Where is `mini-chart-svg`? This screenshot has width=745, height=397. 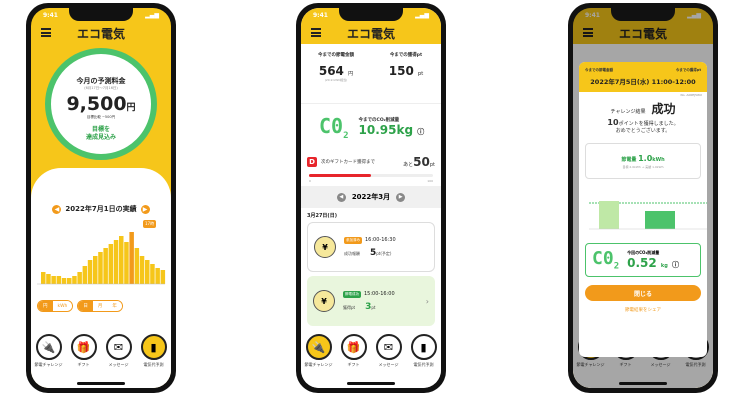 mini-chart-svg is located at coordinates (648, 215).